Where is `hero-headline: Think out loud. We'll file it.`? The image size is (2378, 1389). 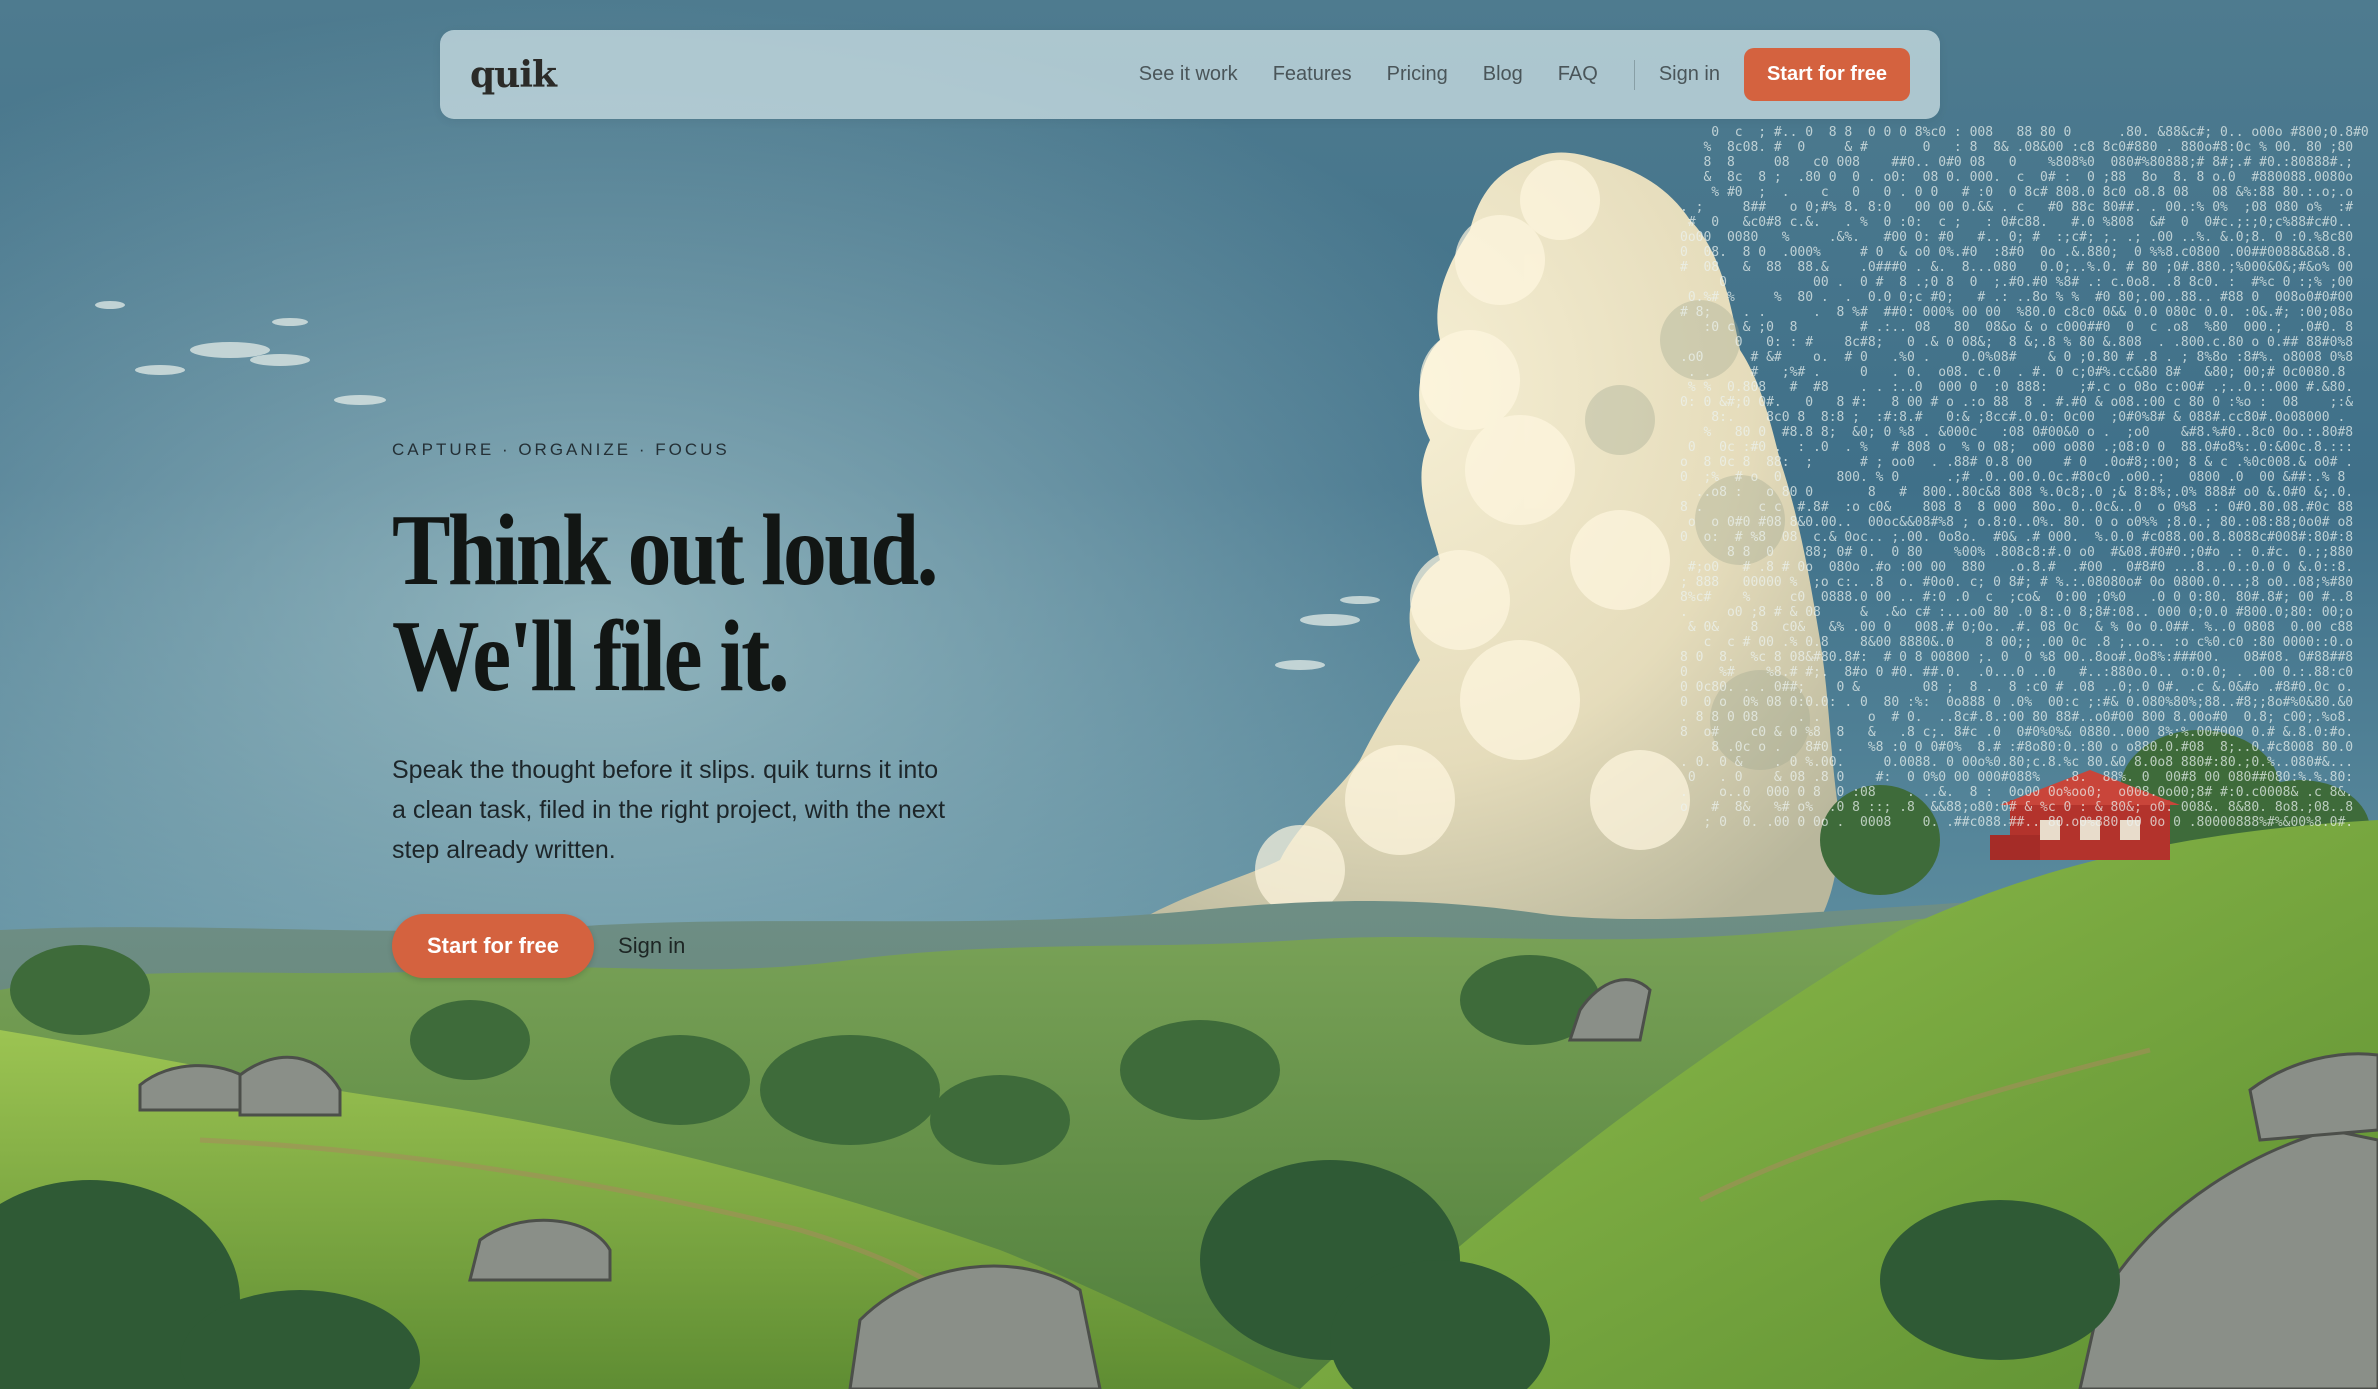 hero-headline: Think out loud. We'll file it. is located at coordinates (665, 603).